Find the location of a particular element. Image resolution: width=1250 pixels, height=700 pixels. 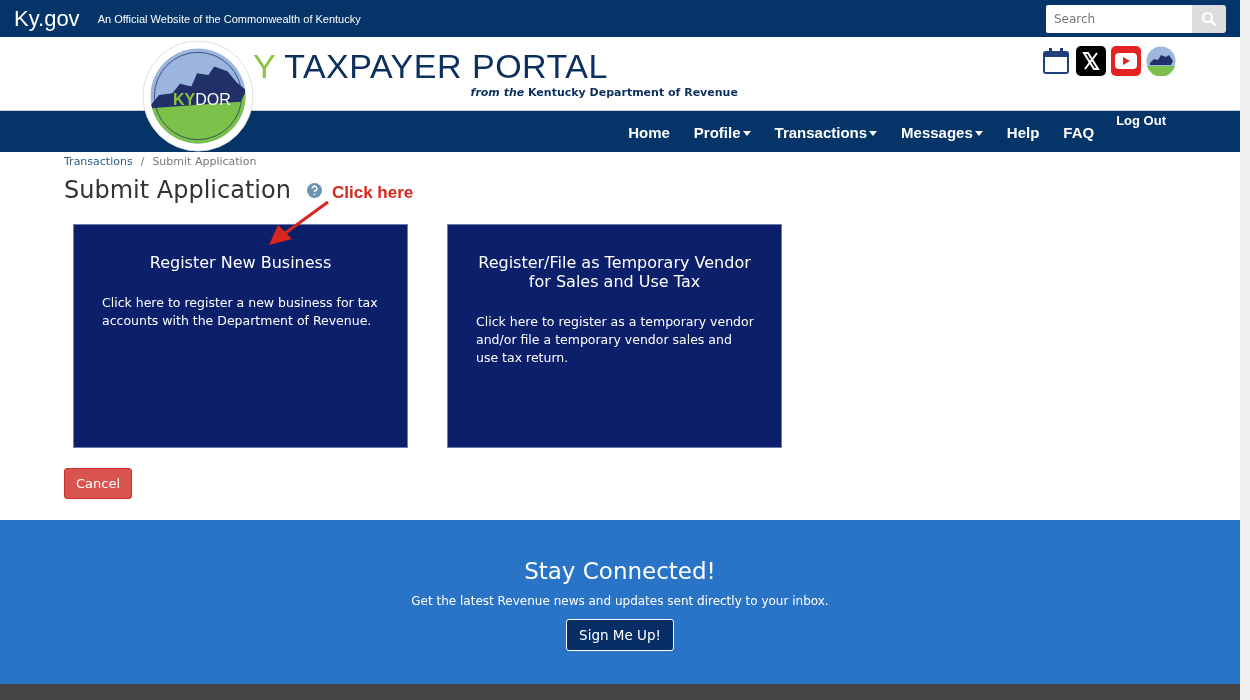

nav-menu-item: FAQ is located at coordinates (1079, 131).